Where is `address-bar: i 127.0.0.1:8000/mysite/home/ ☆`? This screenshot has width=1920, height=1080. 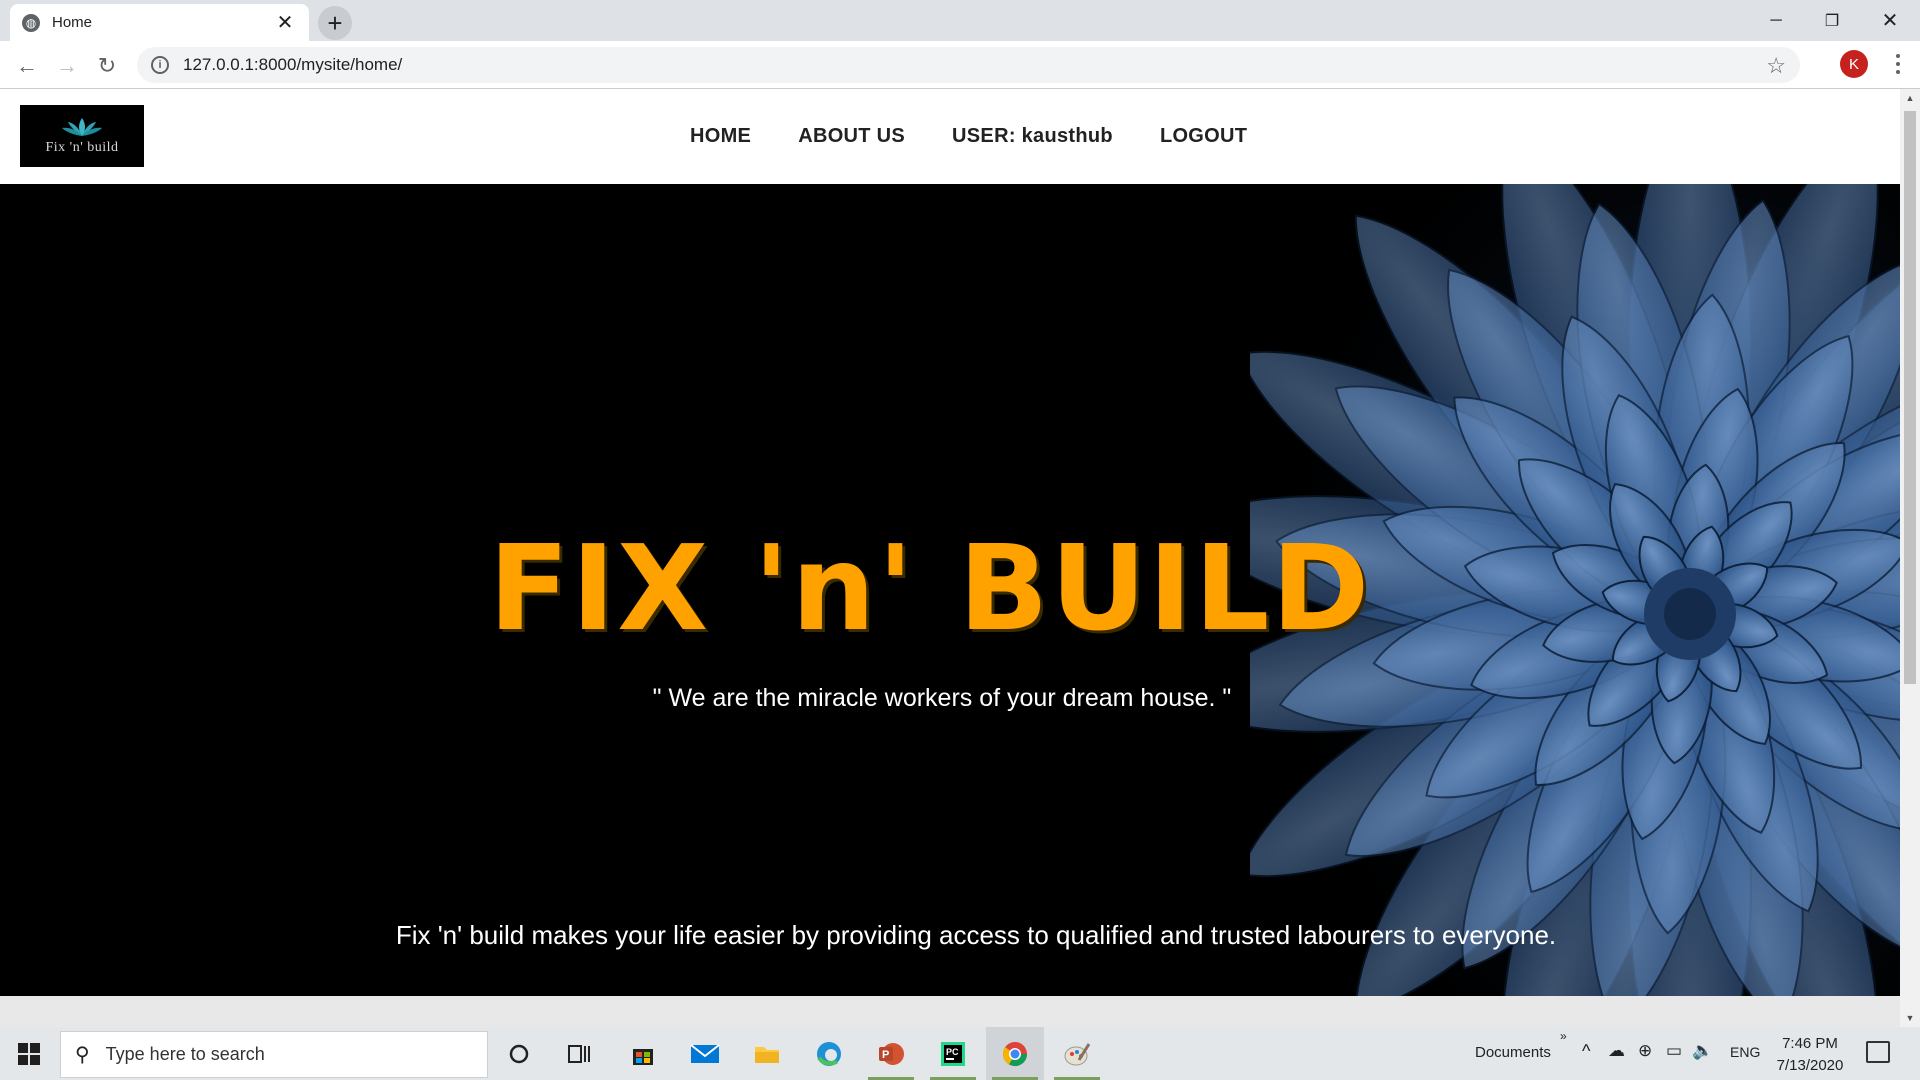
address-bar: i 127.0.0.1:8000/mysite/home/ ☆ is located at coordinates (968, 65).